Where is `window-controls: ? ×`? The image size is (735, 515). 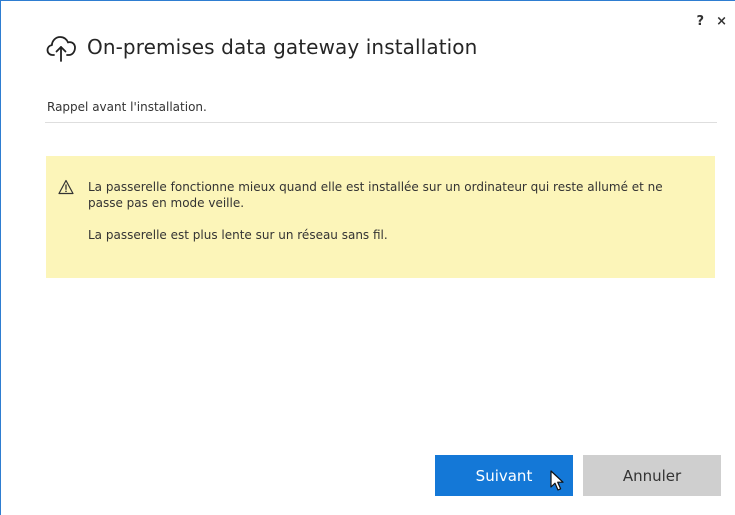 window-controls: ? × is located at coordinates (712, 21).